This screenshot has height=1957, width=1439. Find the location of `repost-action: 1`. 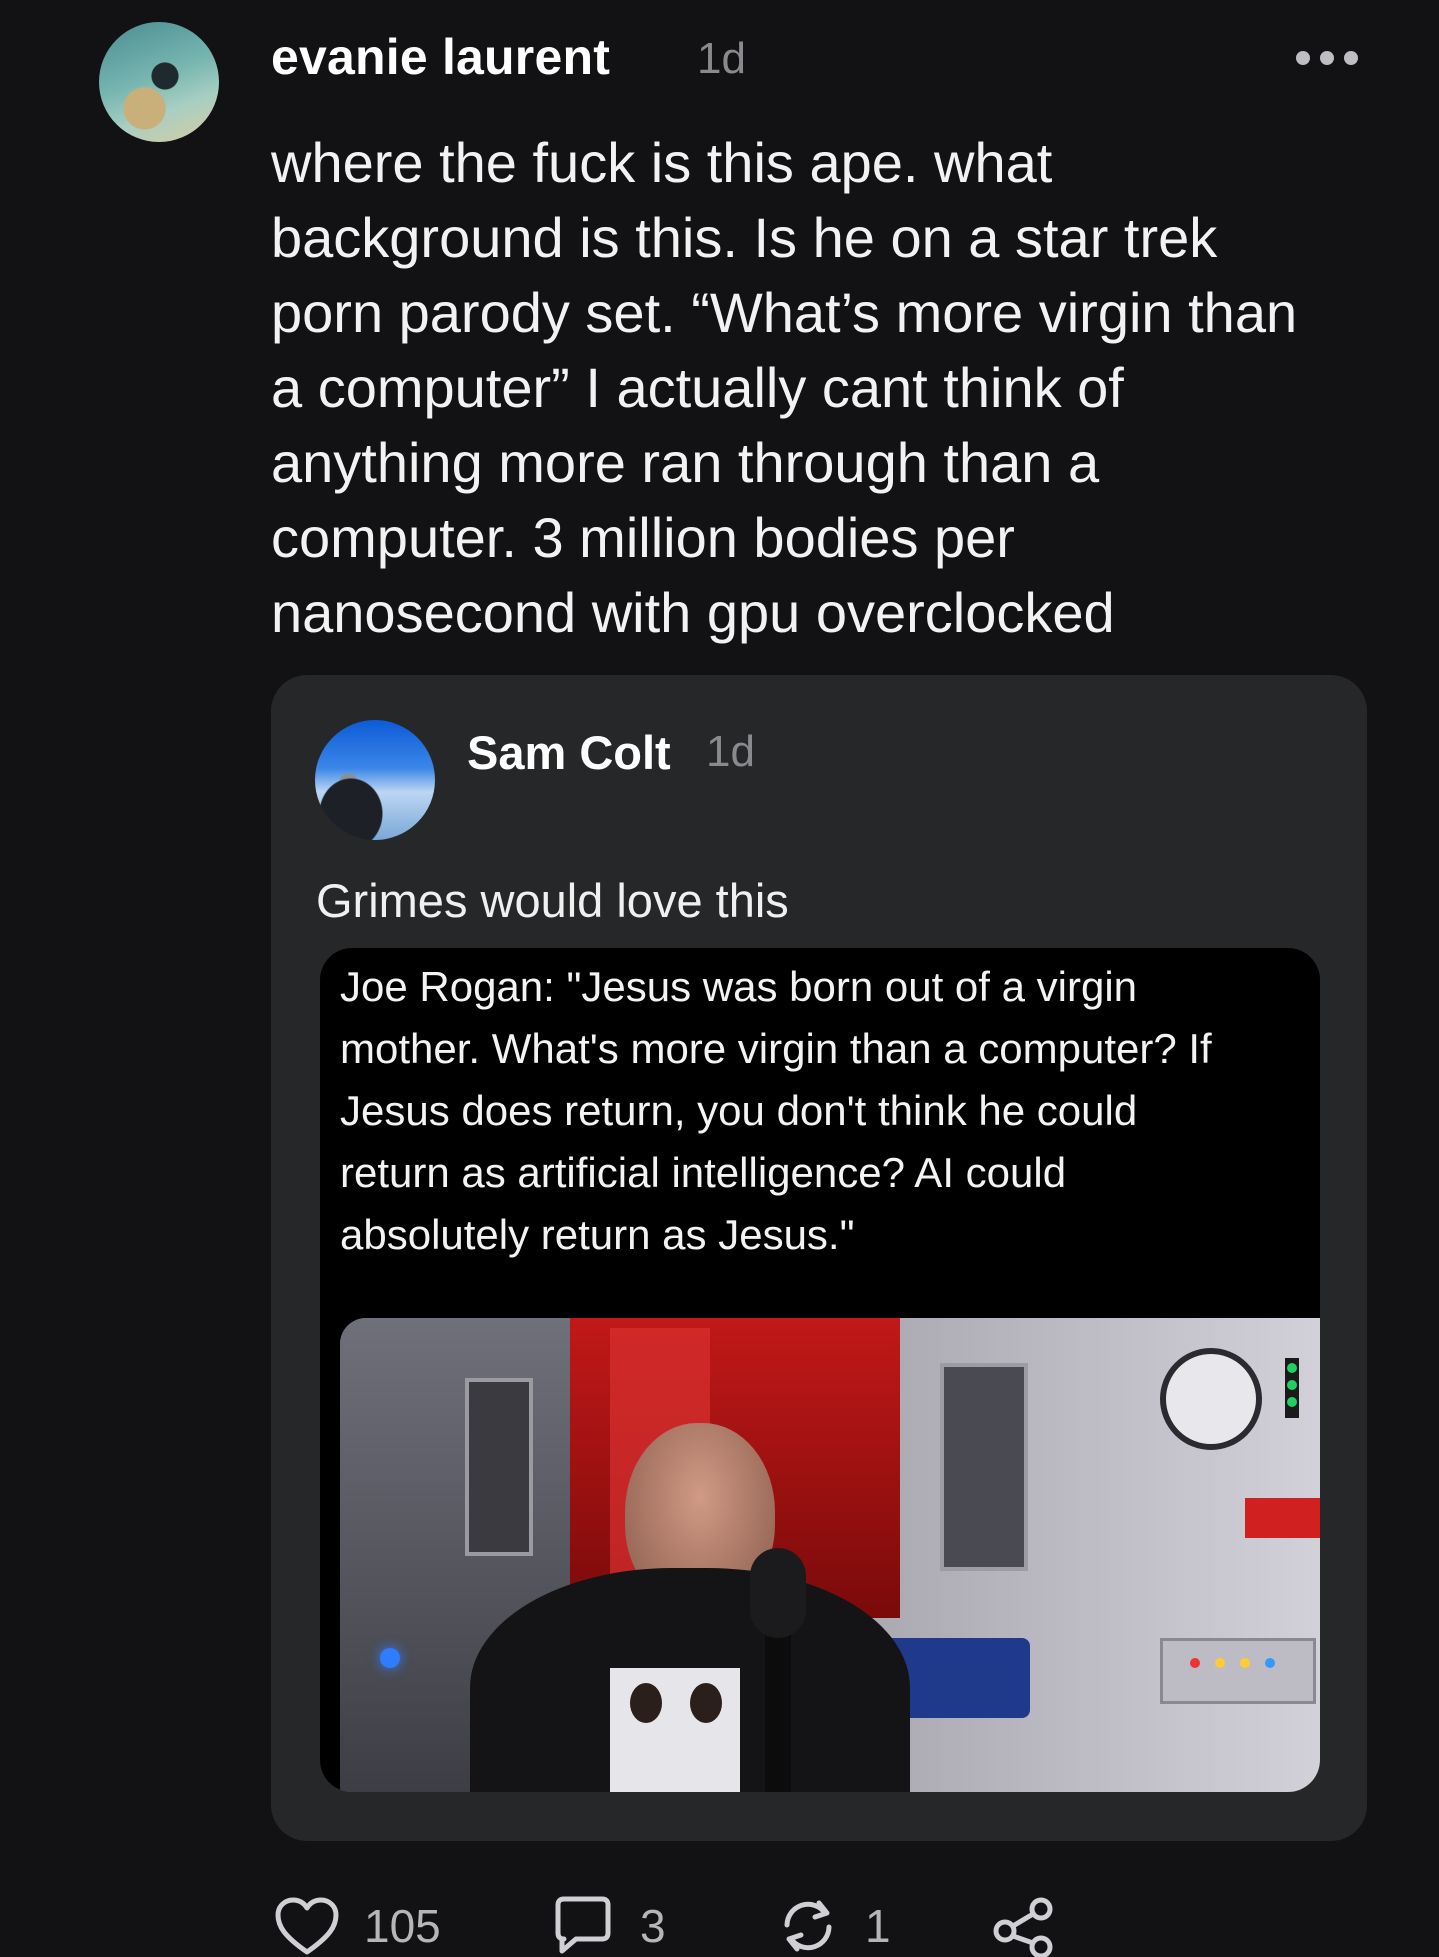

repost-action: 1 is located at coordinates (833, 1926).